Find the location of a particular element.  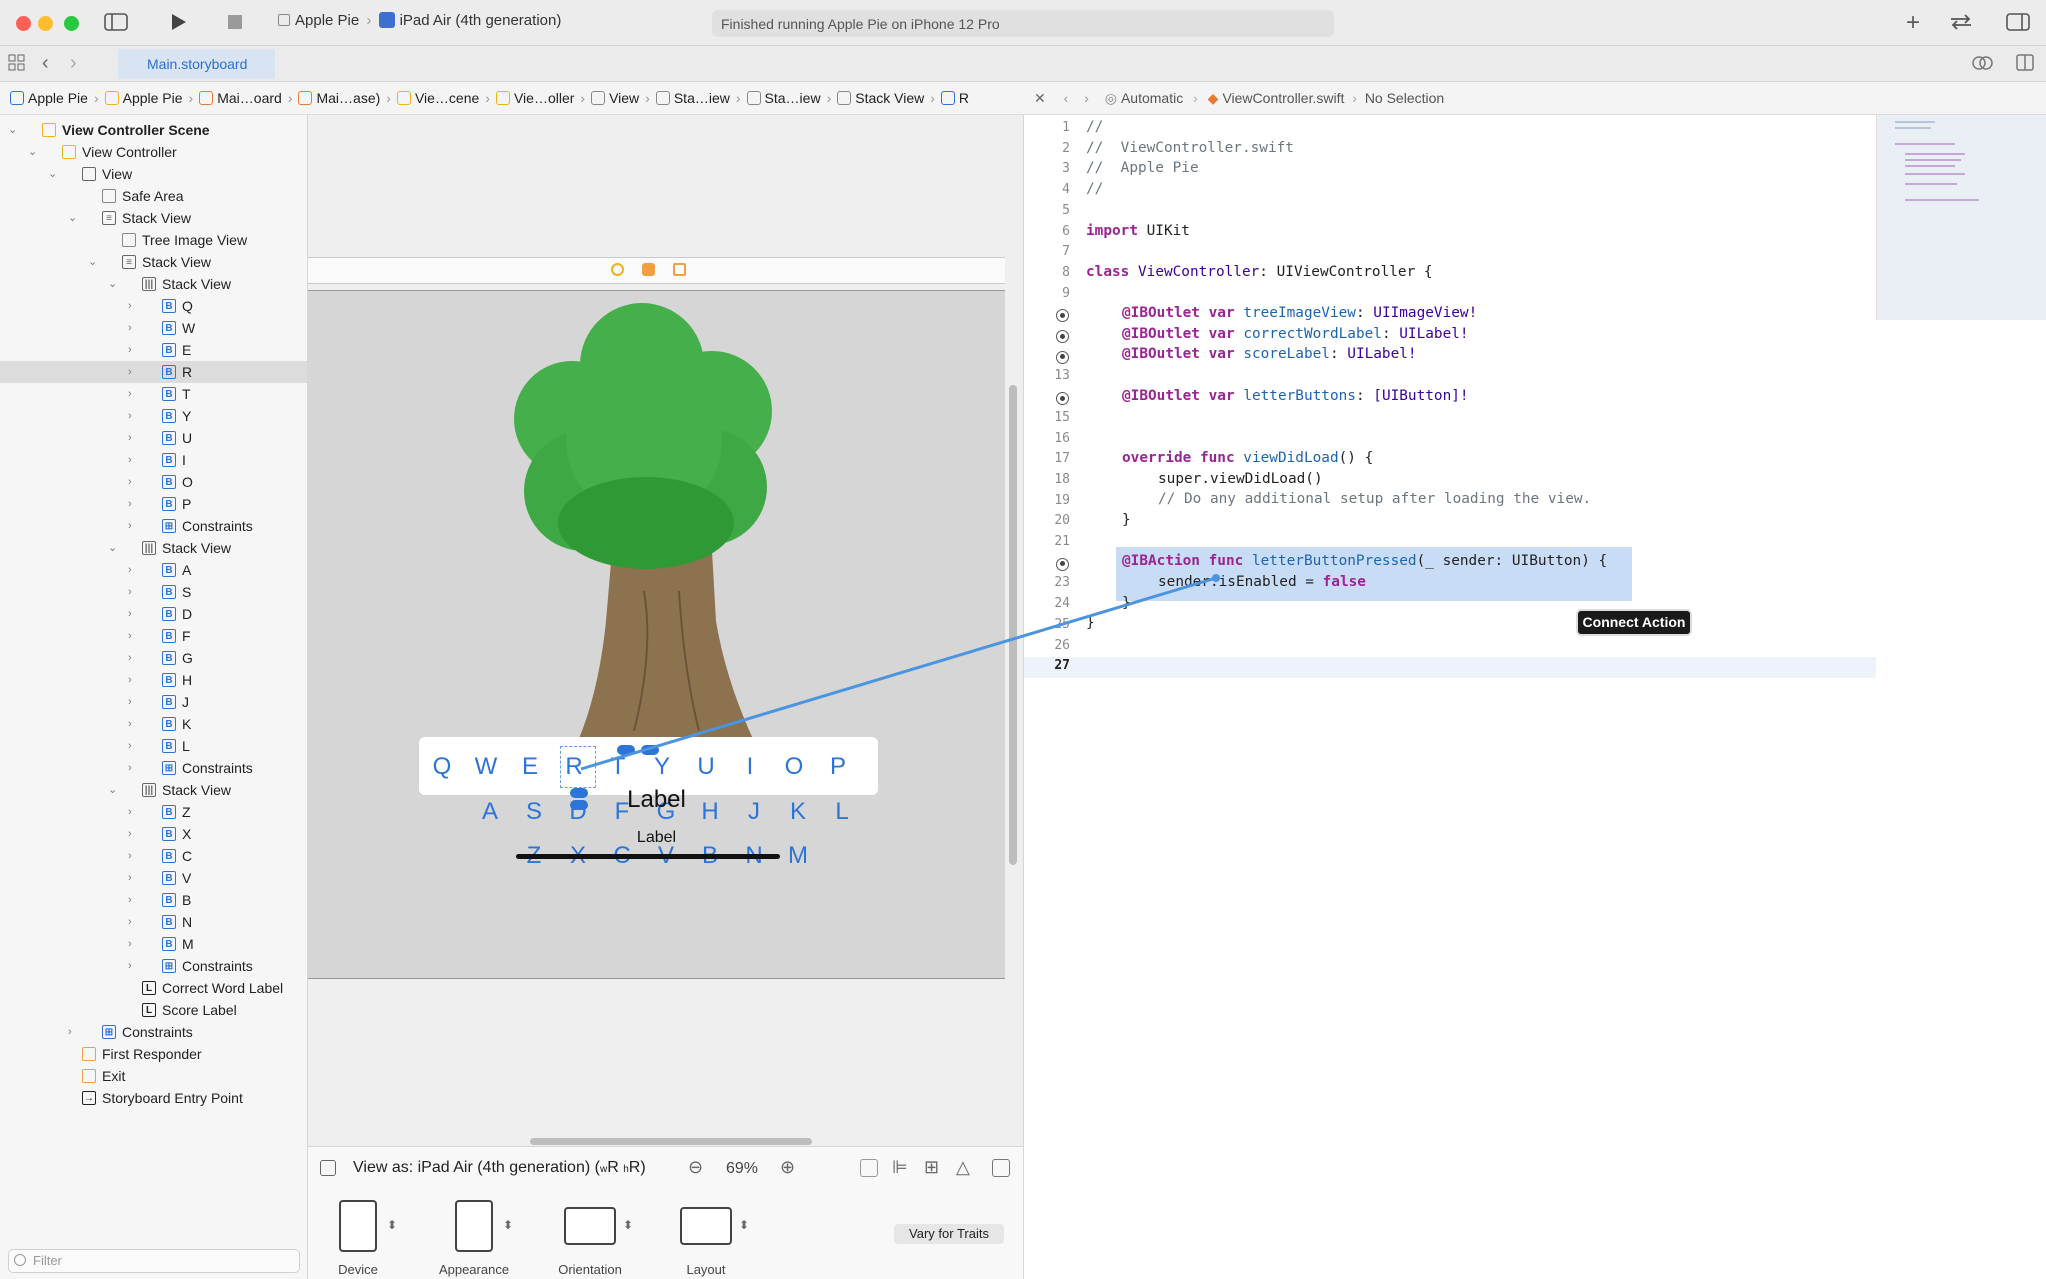

letter-button: O is located at coordinates (794, 767).